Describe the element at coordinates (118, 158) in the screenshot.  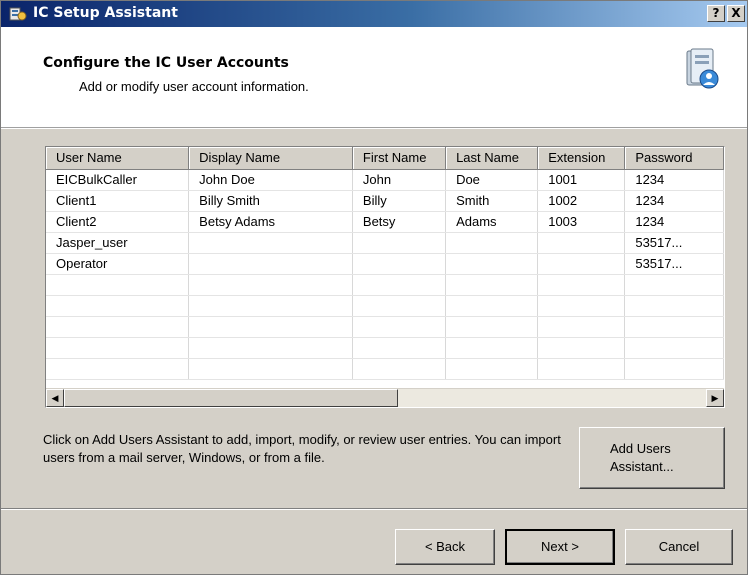
I see `column-header-user-name: User Name` at that location.